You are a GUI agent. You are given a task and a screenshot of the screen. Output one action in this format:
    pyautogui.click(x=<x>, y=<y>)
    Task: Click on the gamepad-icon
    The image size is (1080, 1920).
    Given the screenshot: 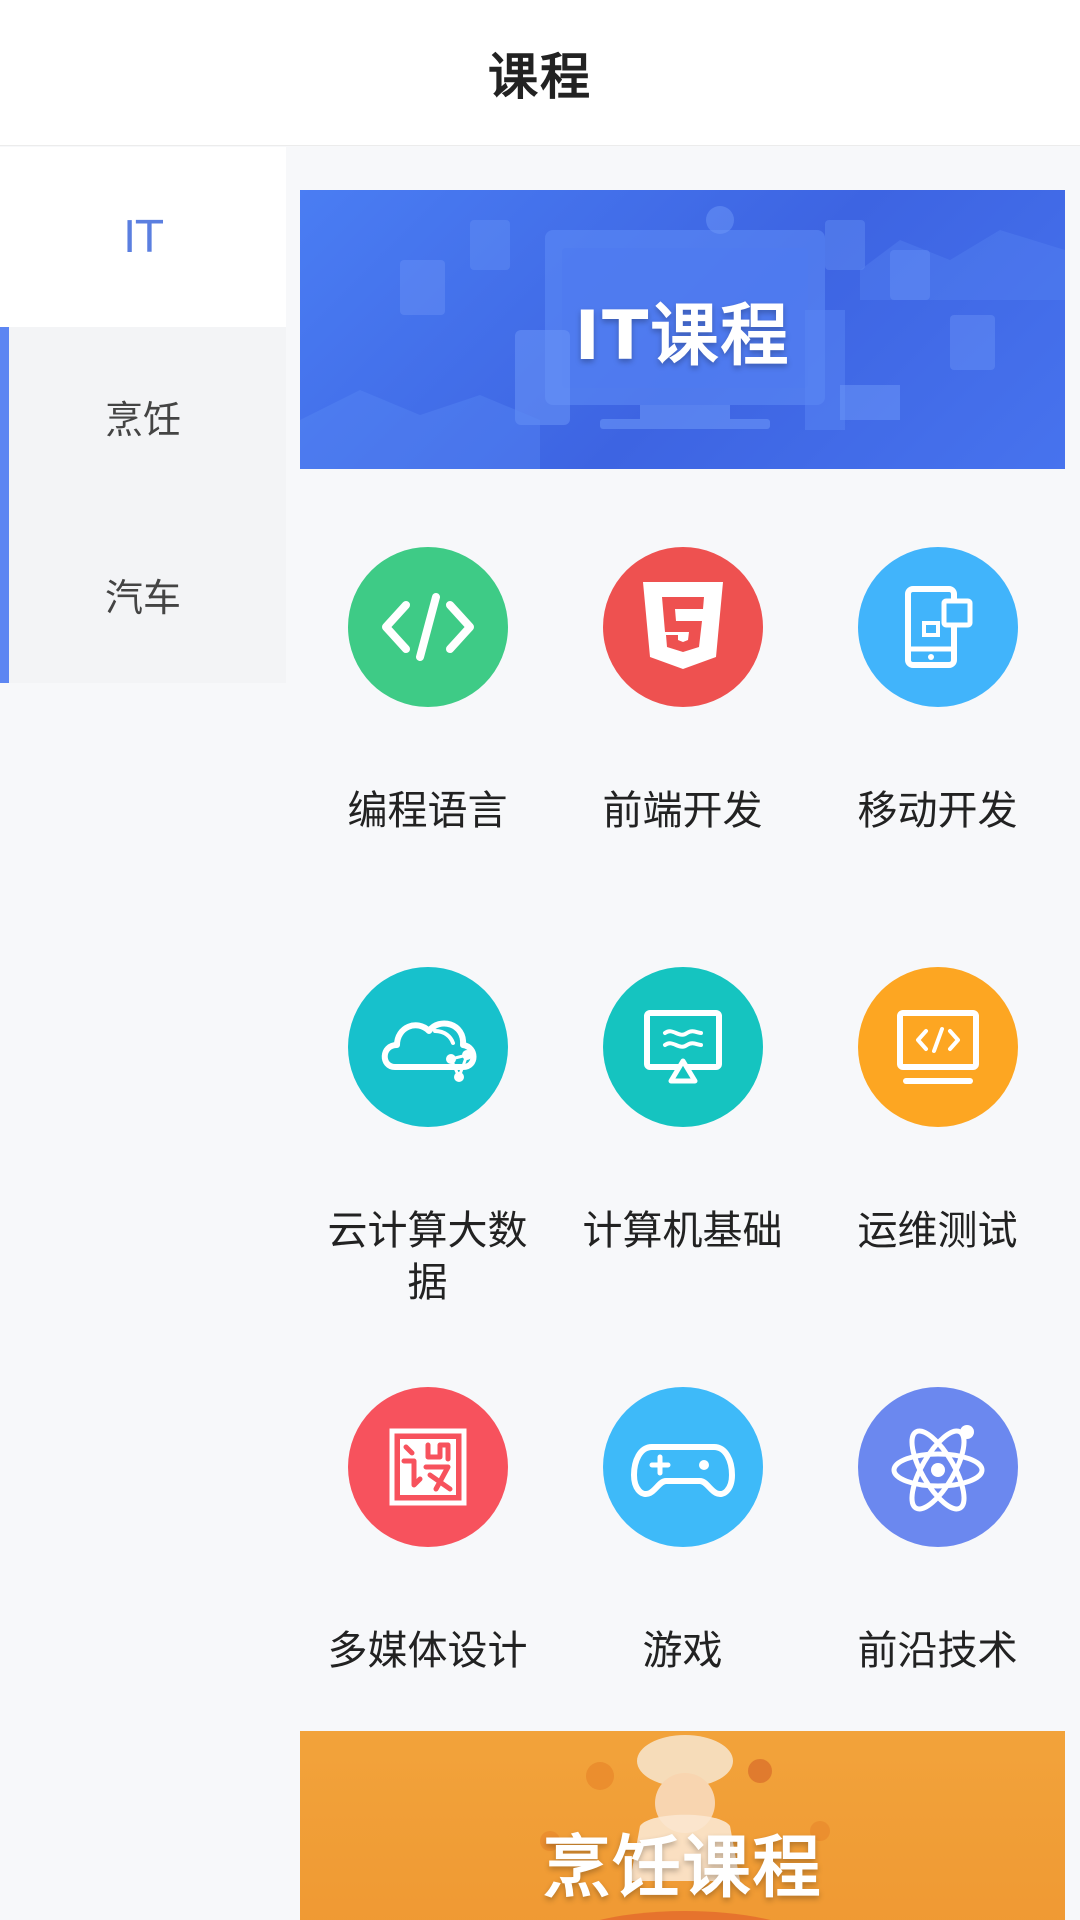 What is the action you would take?
    pyautogui.click(x=682, y=1467)
    